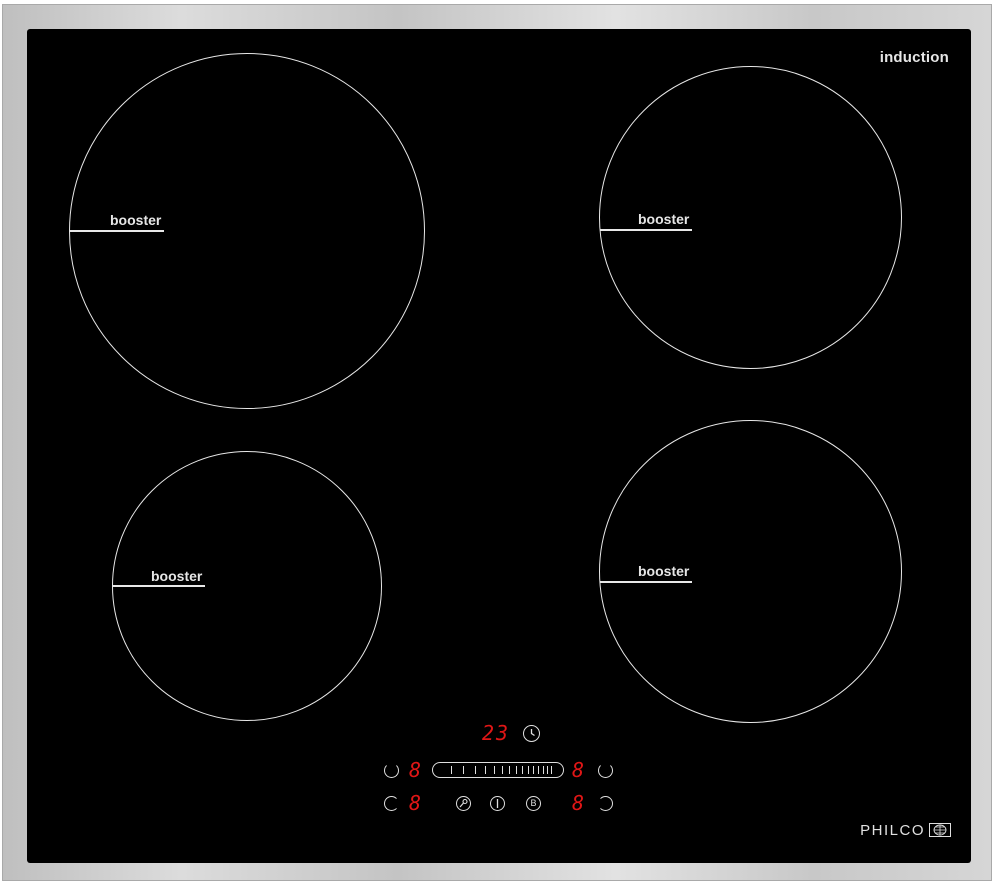 This screenshot has height=883, width=994. What do you see at coordinates (750, 571) in the screenshot?
I see `cooking-zone-front-right: booster` at bounding box center [750, 571].